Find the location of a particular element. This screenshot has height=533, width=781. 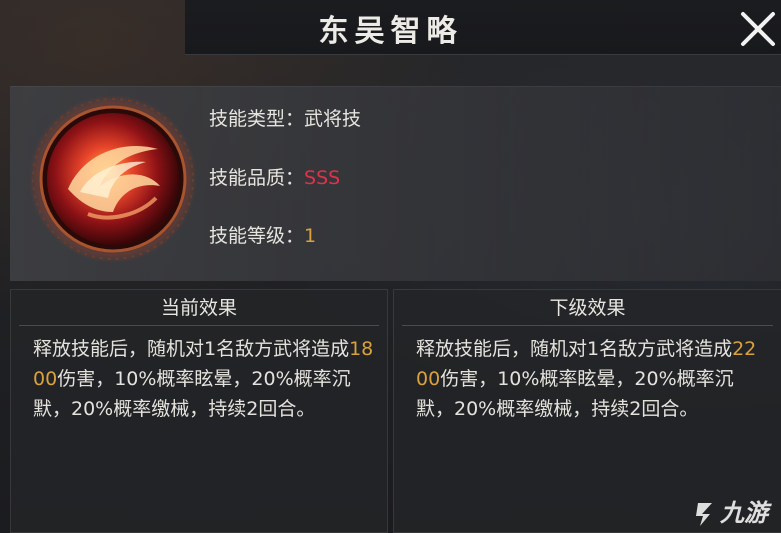

skill-quality-label: 技能品质： is located at coordinates (257, 178).